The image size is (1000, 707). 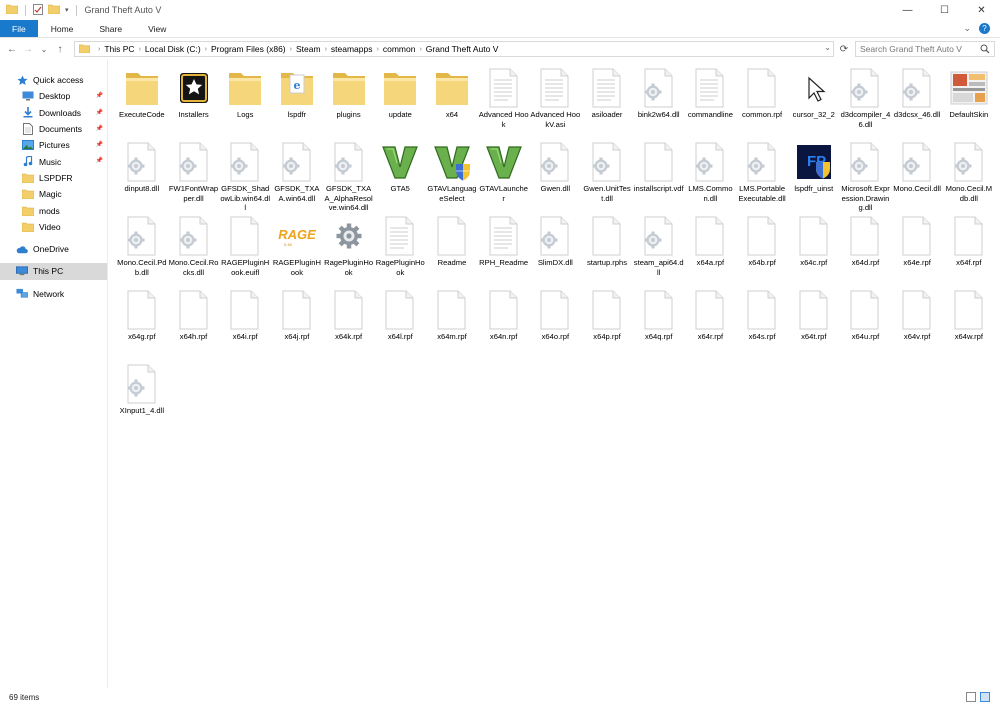 I want to click on breadcrumb-common: common, so click(x=399, y=49).